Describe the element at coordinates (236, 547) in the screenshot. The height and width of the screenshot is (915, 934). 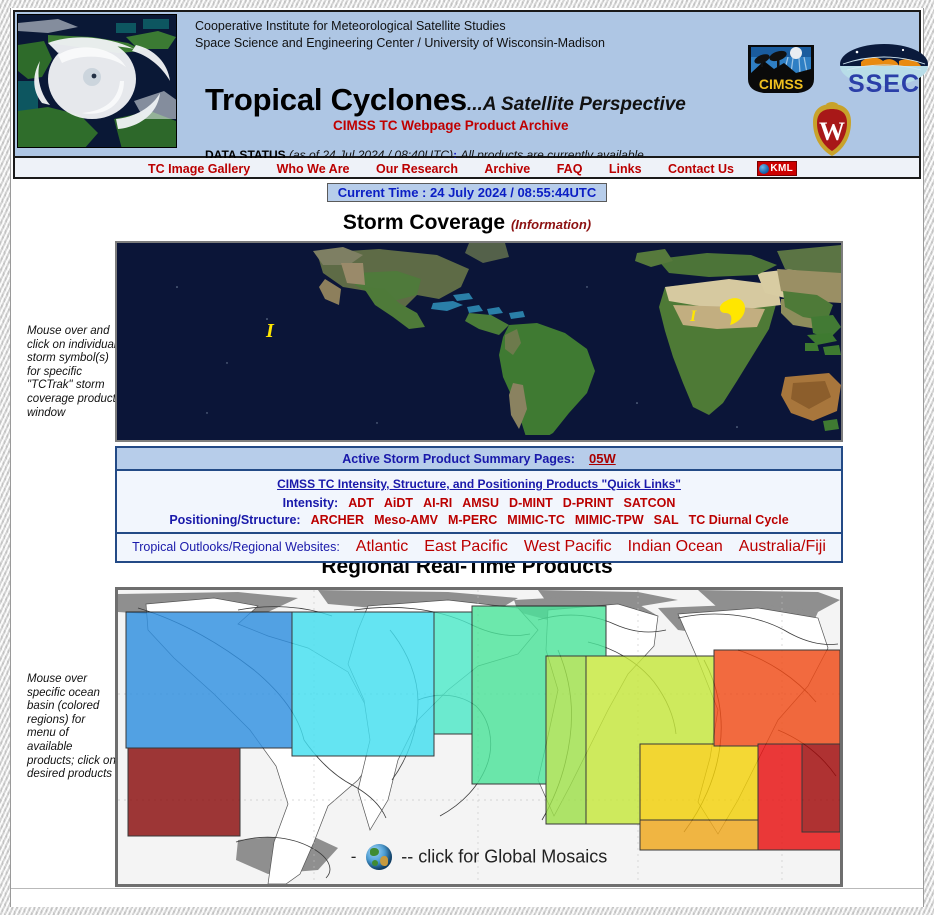
I see `outlooks-label: Tropical Outlooks/Regional Websites:` at that location.